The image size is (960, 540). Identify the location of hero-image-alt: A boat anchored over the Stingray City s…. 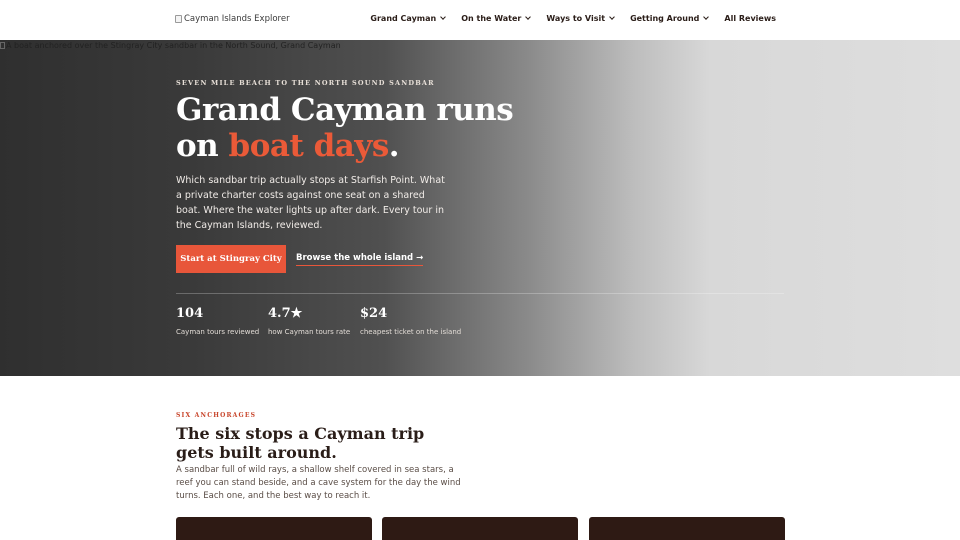
(170, 45).